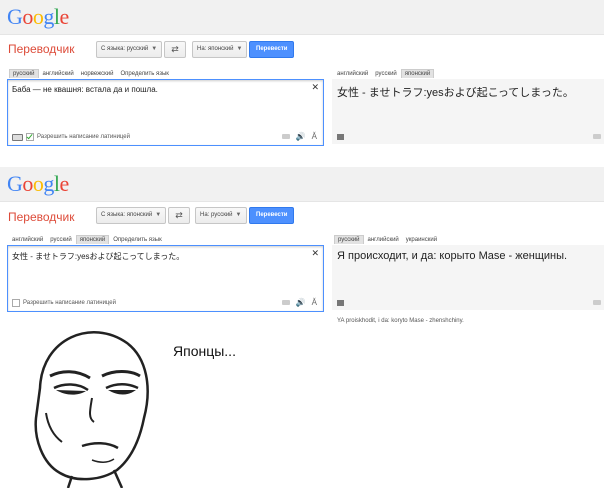 The image size is (604, 495). Describe the element at coordinates (17, 137) in the screenshot. I see `keyboard-icon` at that location.